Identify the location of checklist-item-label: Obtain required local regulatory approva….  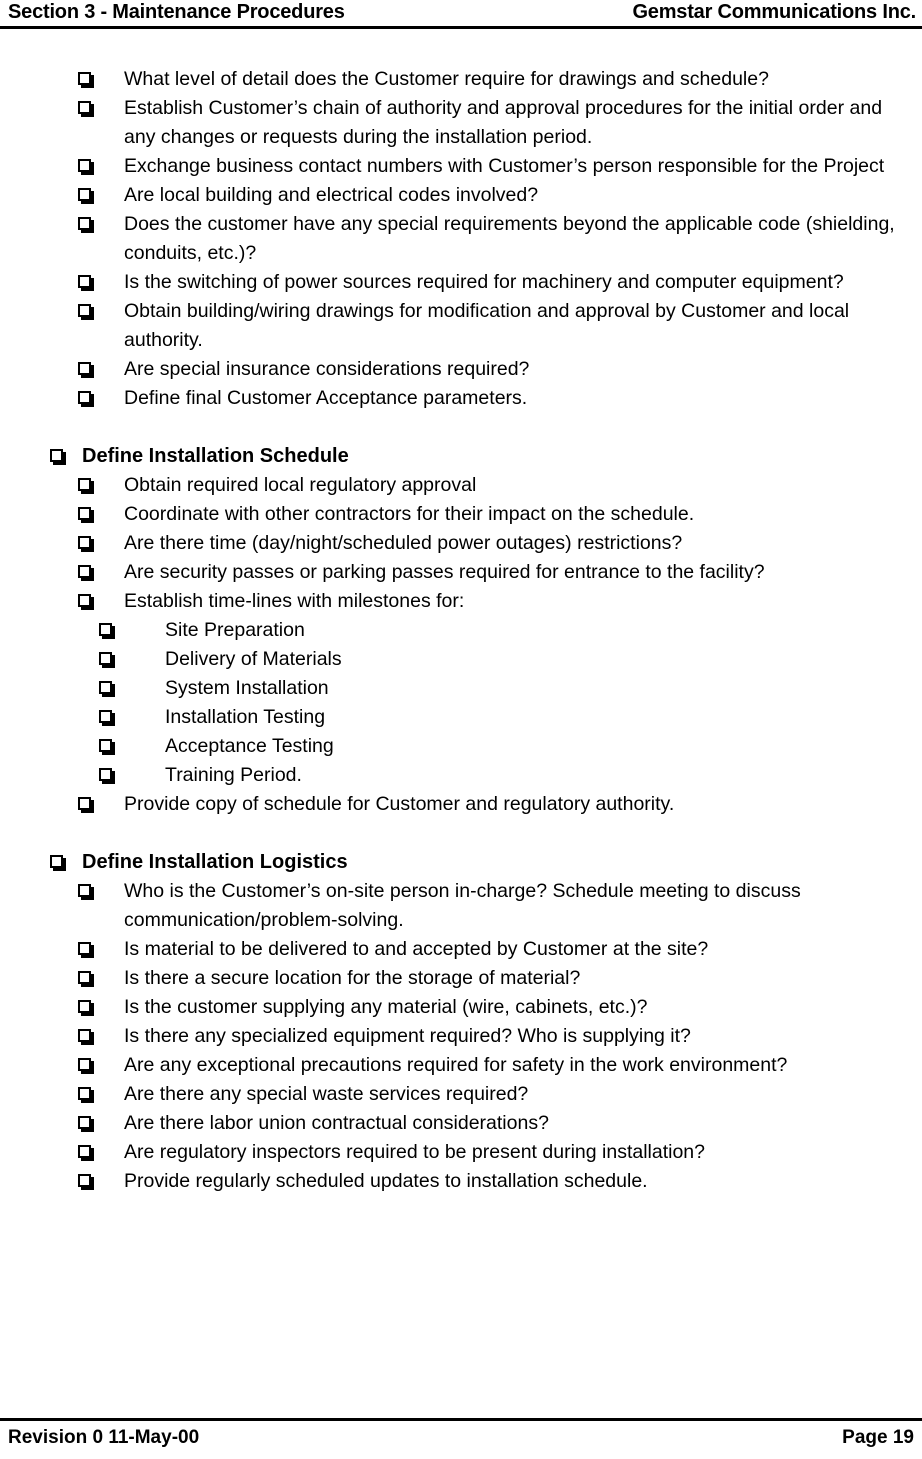
(300, 485).